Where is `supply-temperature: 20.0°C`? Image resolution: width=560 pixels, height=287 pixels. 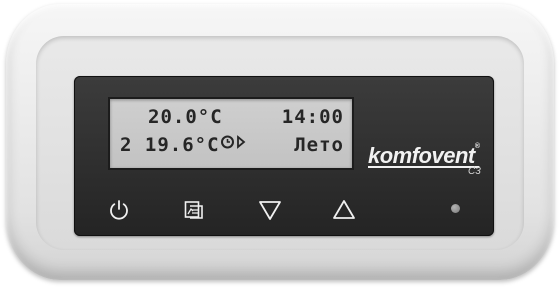
supply-temperature: 20.0°C is located at coordinates (185, 117).